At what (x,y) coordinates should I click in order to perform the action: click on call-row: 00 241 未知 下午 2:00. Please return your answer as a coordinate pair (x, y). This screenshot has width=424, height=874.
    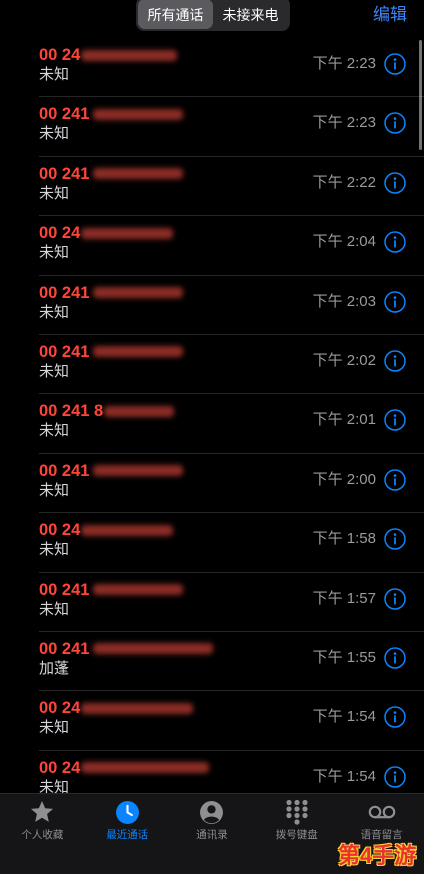
    Looking at the image, I should click on (212, 484).